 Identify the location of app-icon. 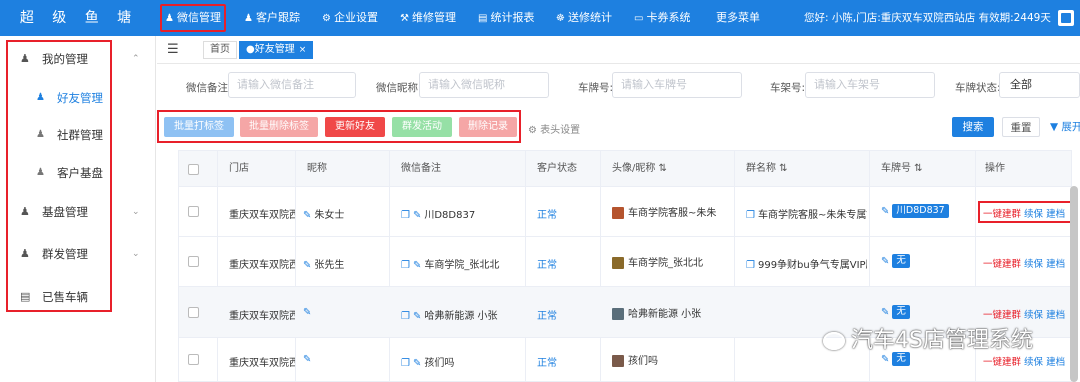
(1066, 18).